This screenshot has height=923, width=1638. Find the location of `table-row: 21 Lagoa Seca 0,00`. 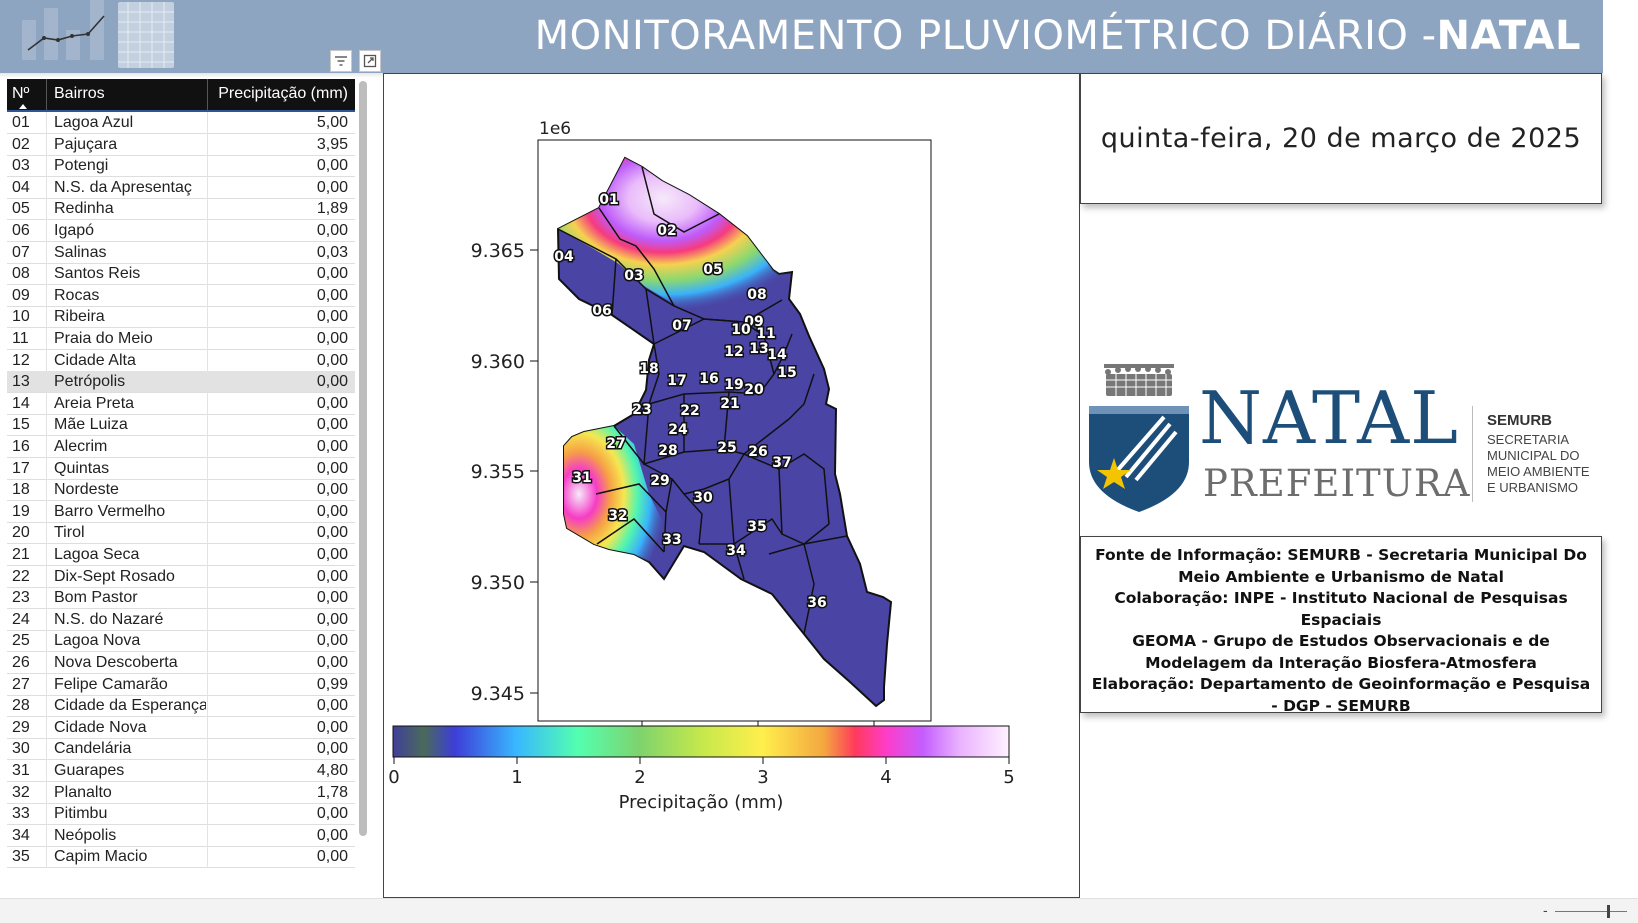

table-row: 21 Lagoa Seca 0,00 is located at coordinates (181, 555).